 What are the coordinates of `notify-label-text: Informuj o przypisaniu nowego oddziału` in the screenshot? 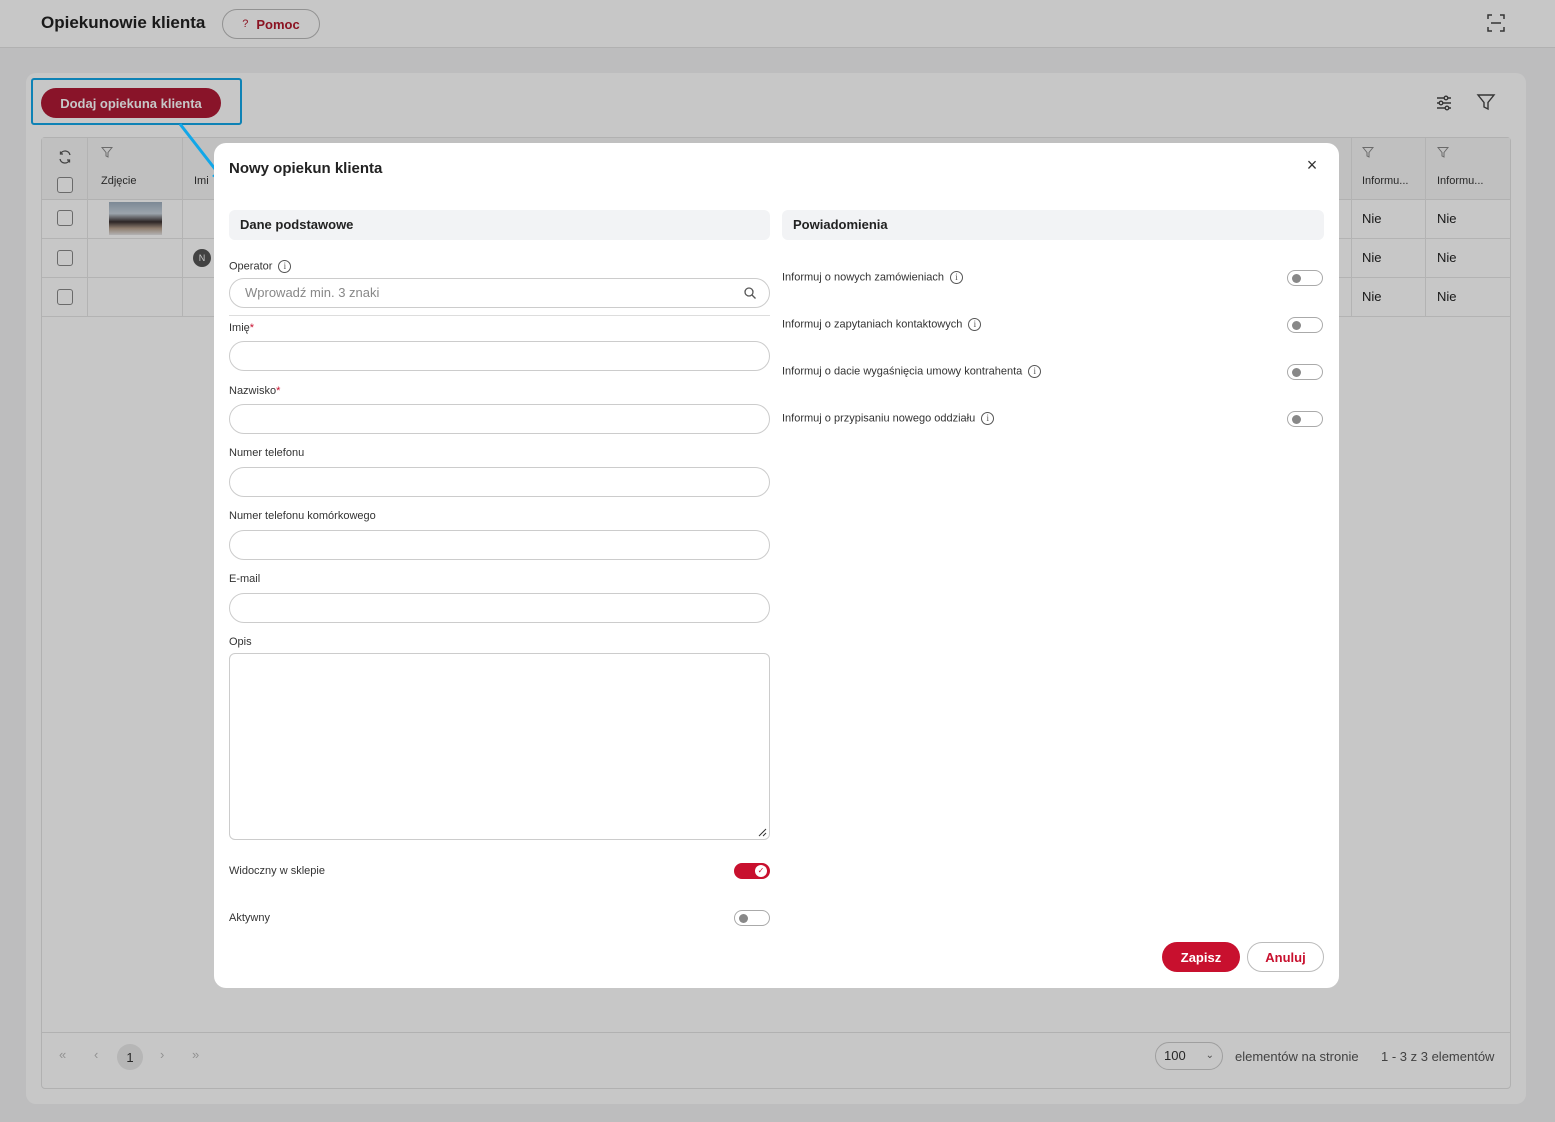 It's located at (879, 418).